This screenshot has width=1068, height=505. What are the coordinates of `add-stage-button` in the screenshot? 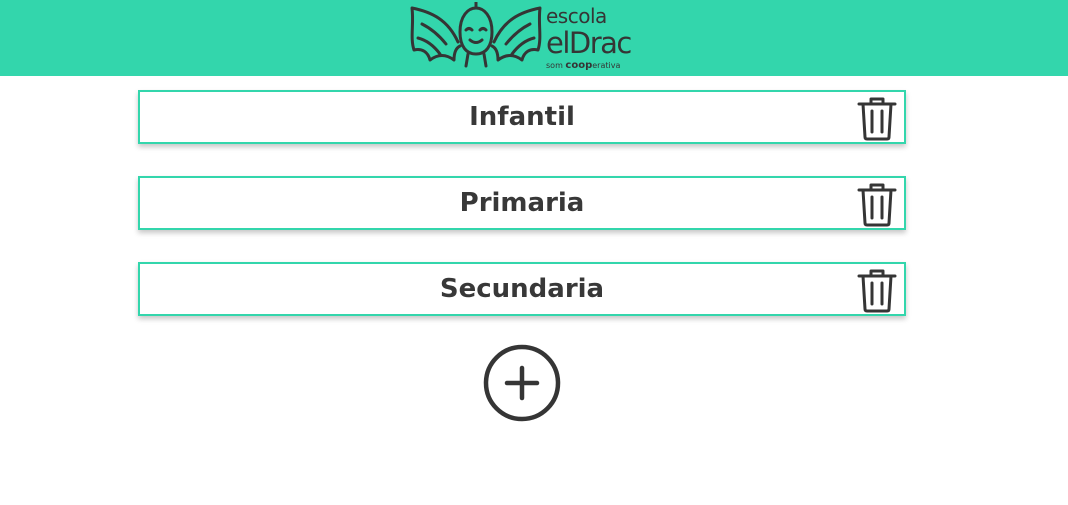 It's located at (522, 383).